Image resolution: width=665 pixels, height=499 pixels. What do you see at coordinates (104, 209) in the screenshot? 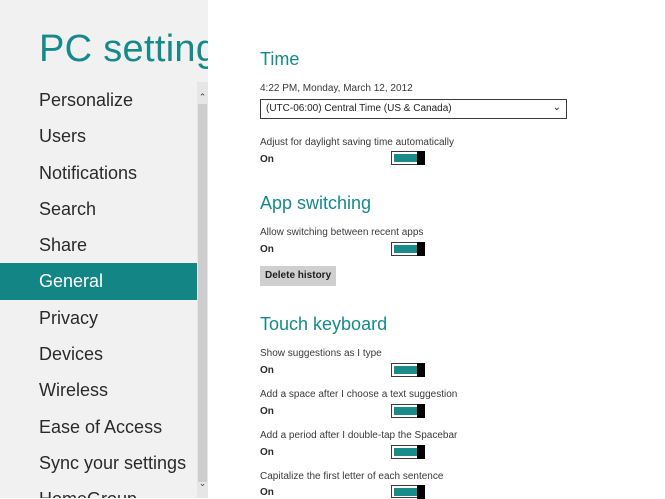
I see `nav-item-search: Search` at bounding box center [104, 209].